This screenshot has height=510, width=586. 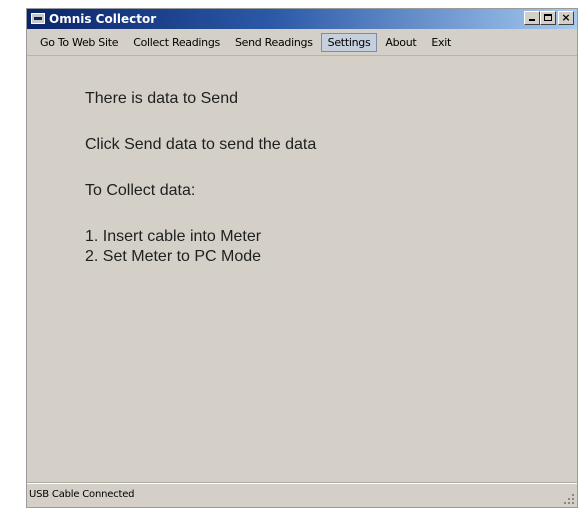 What do you see at coordinates (400, 42) in the screenshot?
I see `menu-about: About` at bounding box center [400, 42].